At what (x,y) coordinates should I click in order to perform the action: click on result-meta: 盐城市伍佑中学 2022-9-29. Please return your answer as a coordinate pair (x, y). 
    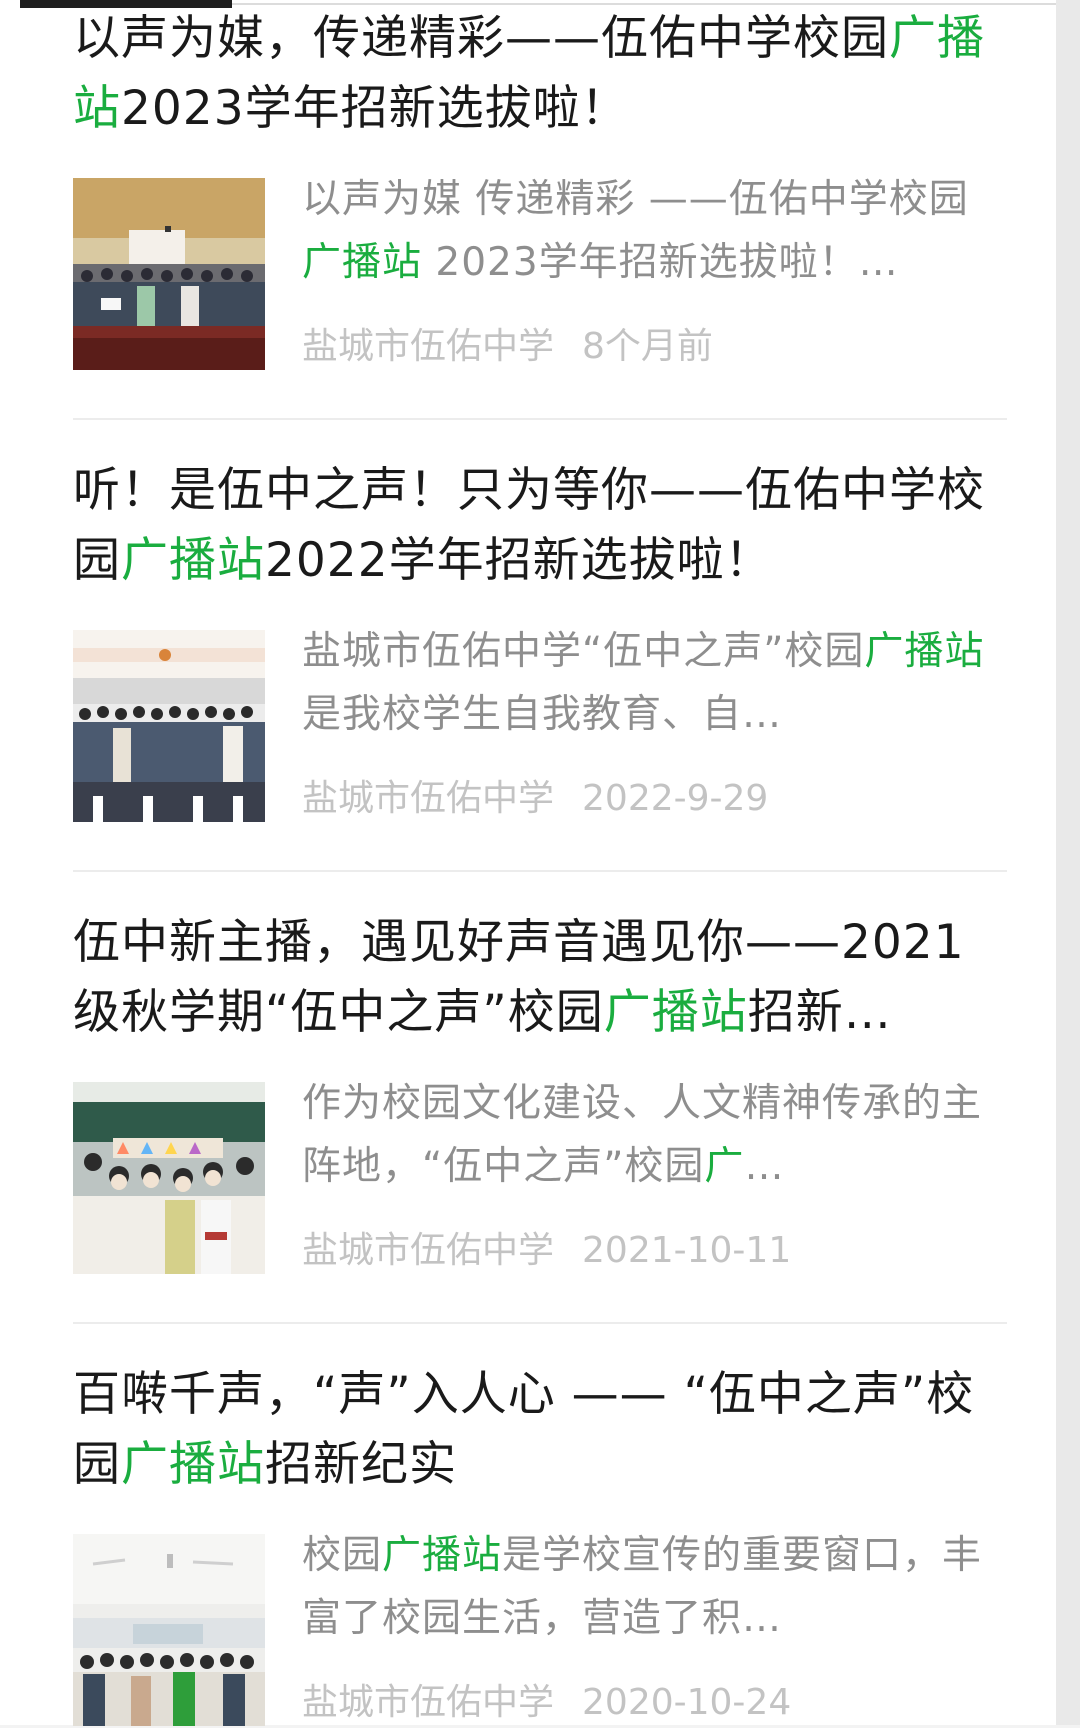
    Looking at the image, I should click on (654, 799).